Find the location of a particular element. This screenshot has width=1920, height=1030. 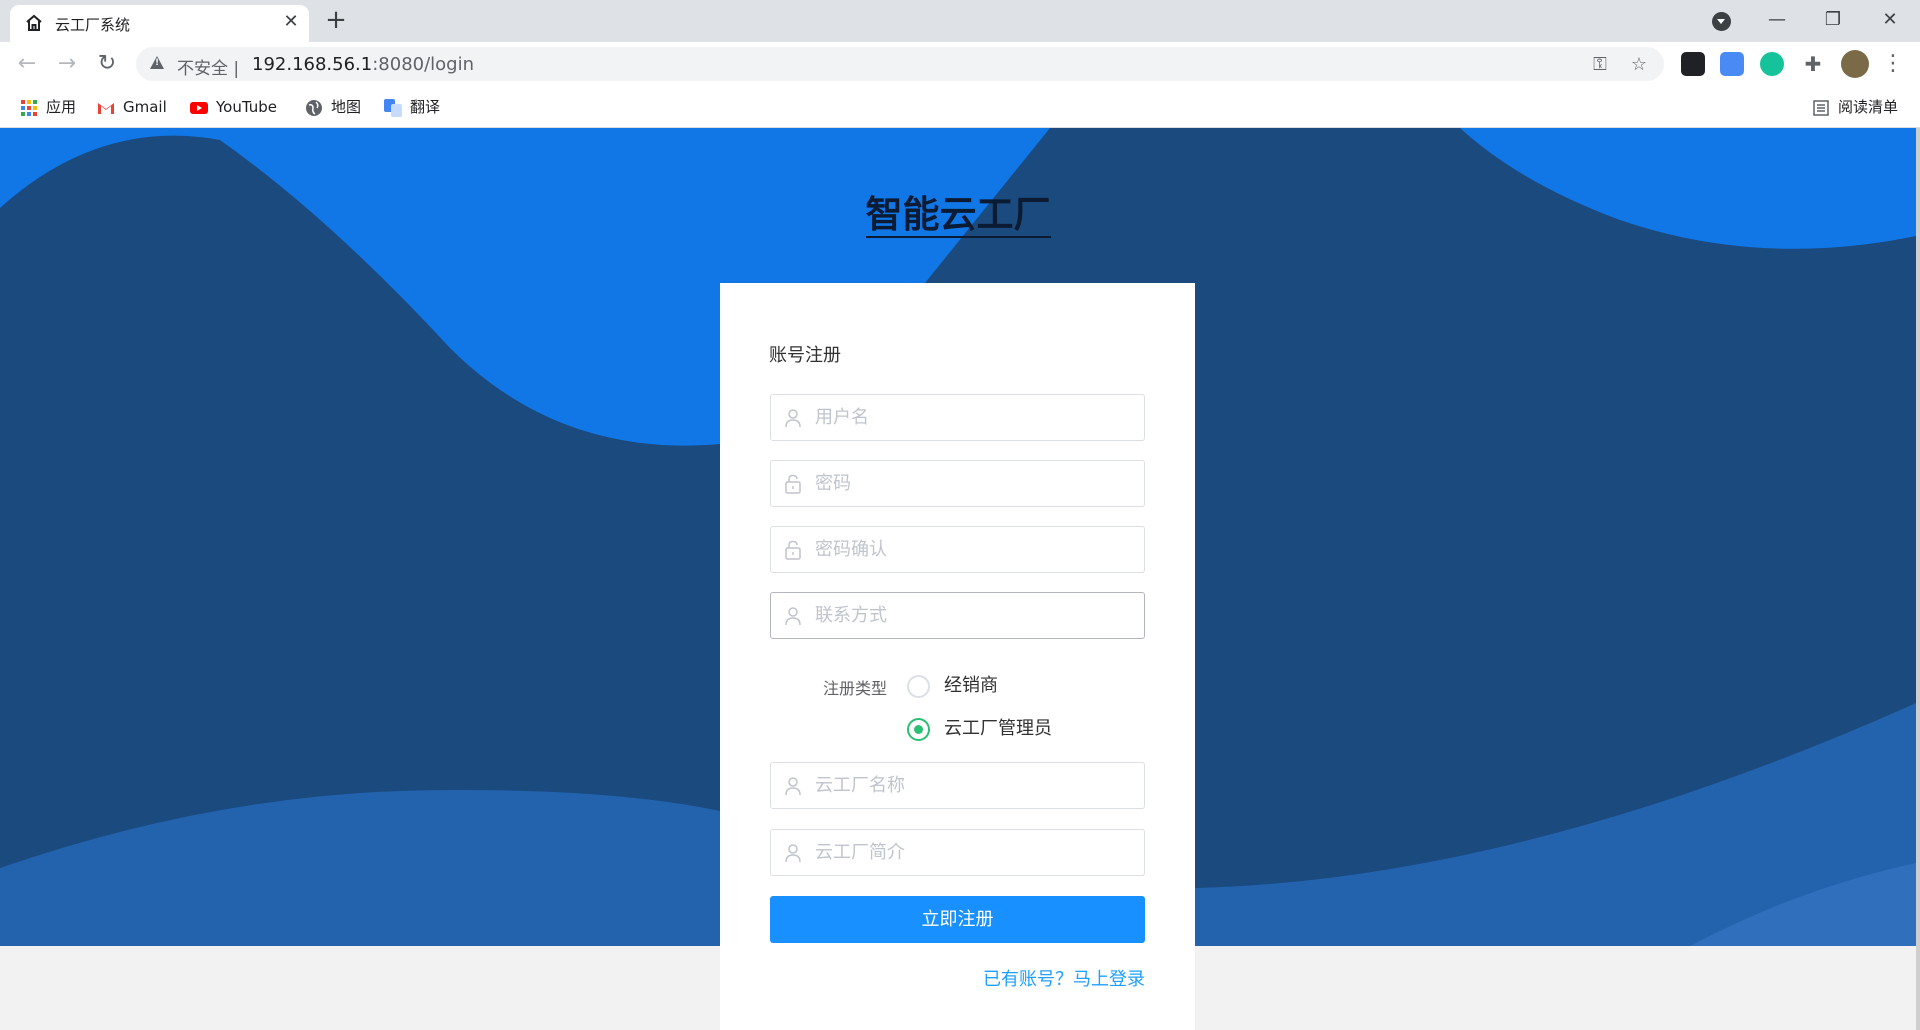

password-input is located at coordinates (975, 483).